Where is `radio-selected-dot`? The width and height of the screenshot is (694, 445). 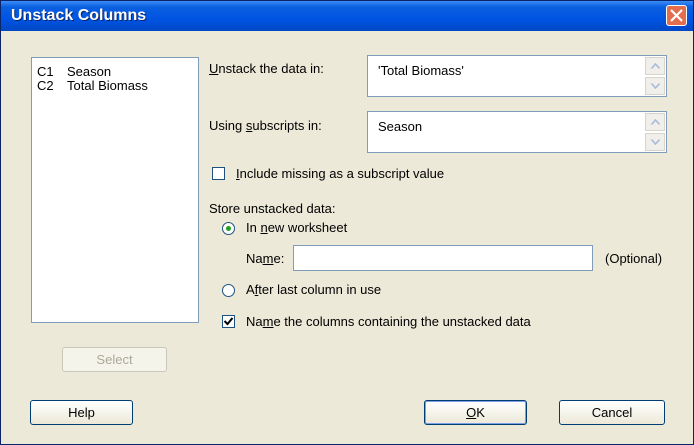 radio-selected-dot is located at coordinates (228, 228).